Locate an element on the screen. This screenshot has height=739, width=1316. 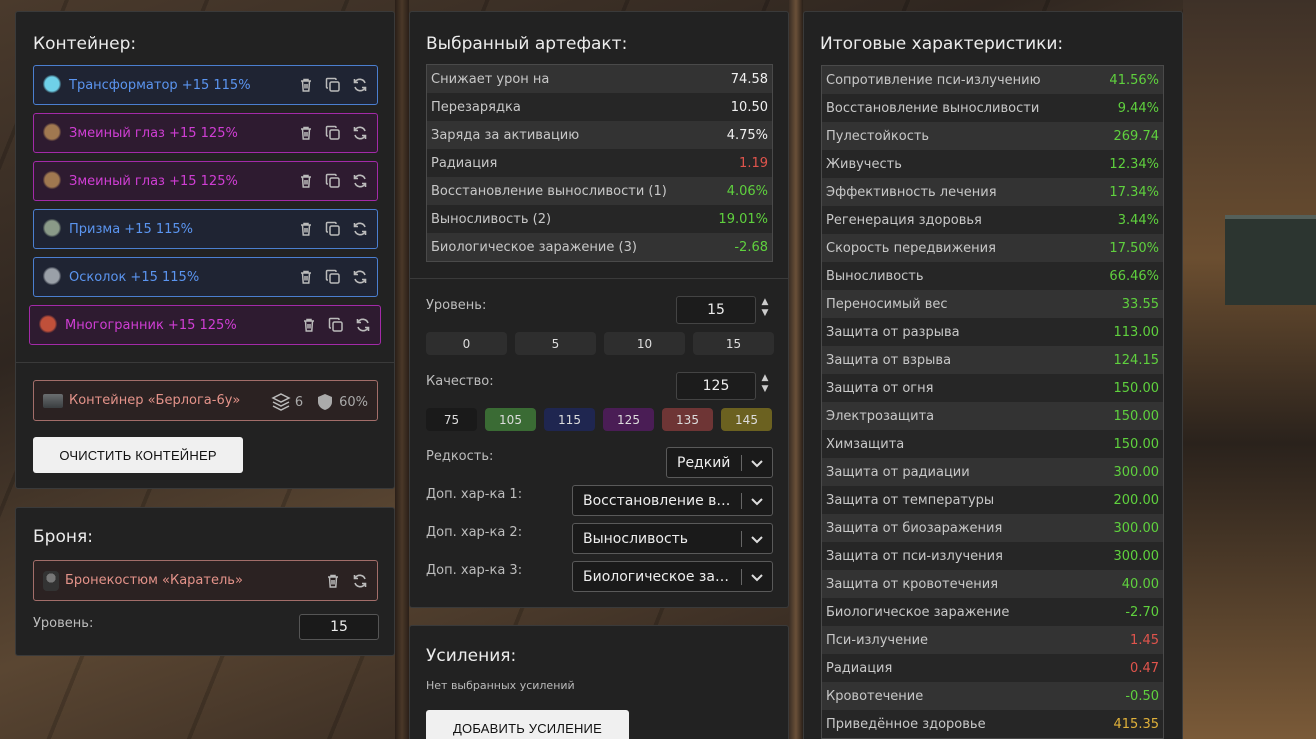
stat-row: Защита от огня 150.00 is located at coordinates (992, 388).